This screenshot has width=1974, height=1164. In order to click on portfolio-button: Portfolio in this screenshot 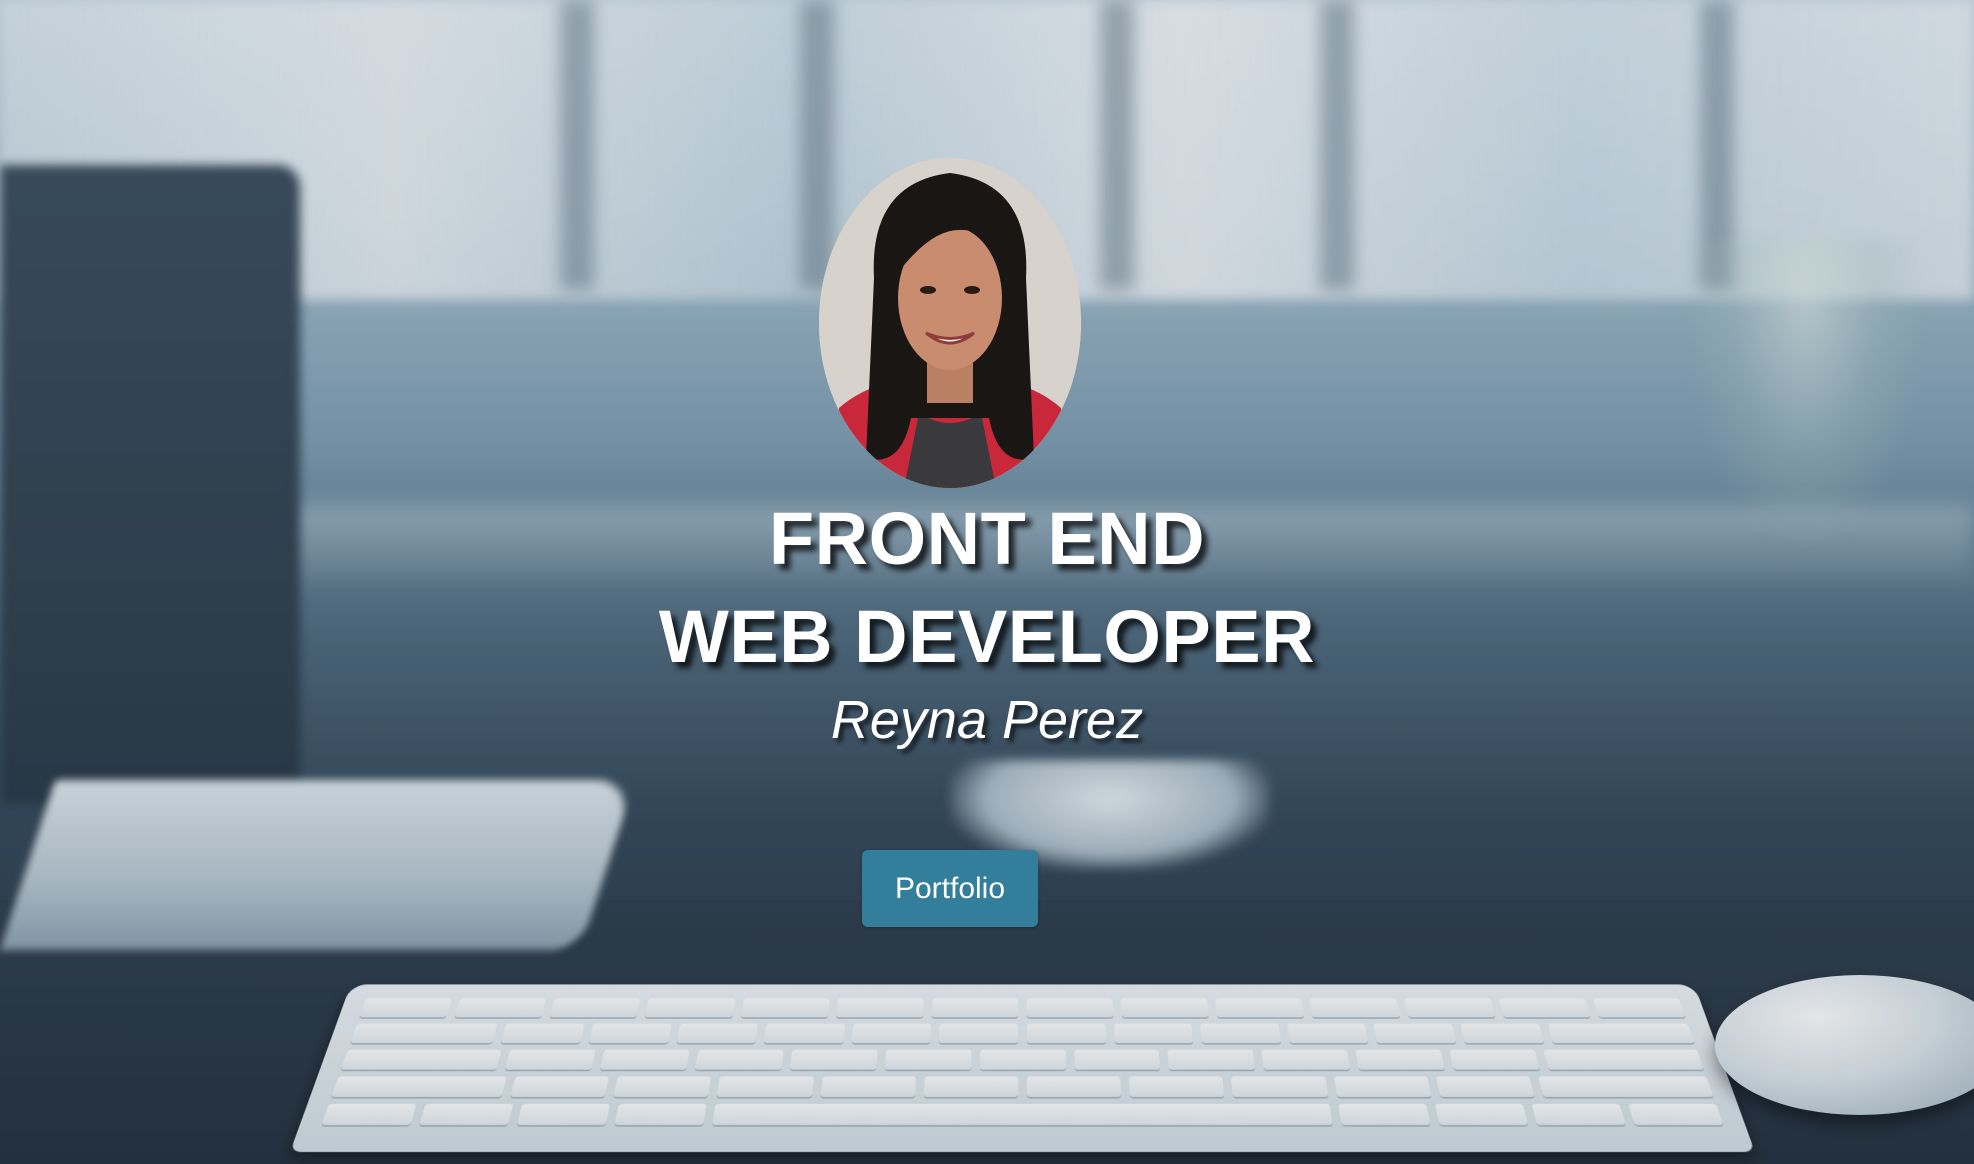, I will do `click(950, 888)`.